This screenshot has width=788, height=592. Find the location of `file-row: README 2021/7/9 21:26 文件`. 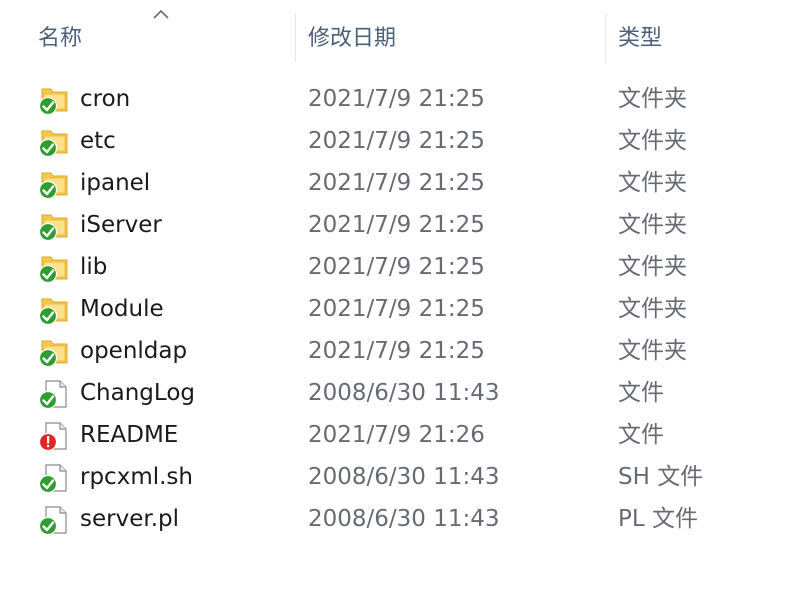

file-row: README 2021/7/9 21:26 文件 is located at coordinates (394, 435).